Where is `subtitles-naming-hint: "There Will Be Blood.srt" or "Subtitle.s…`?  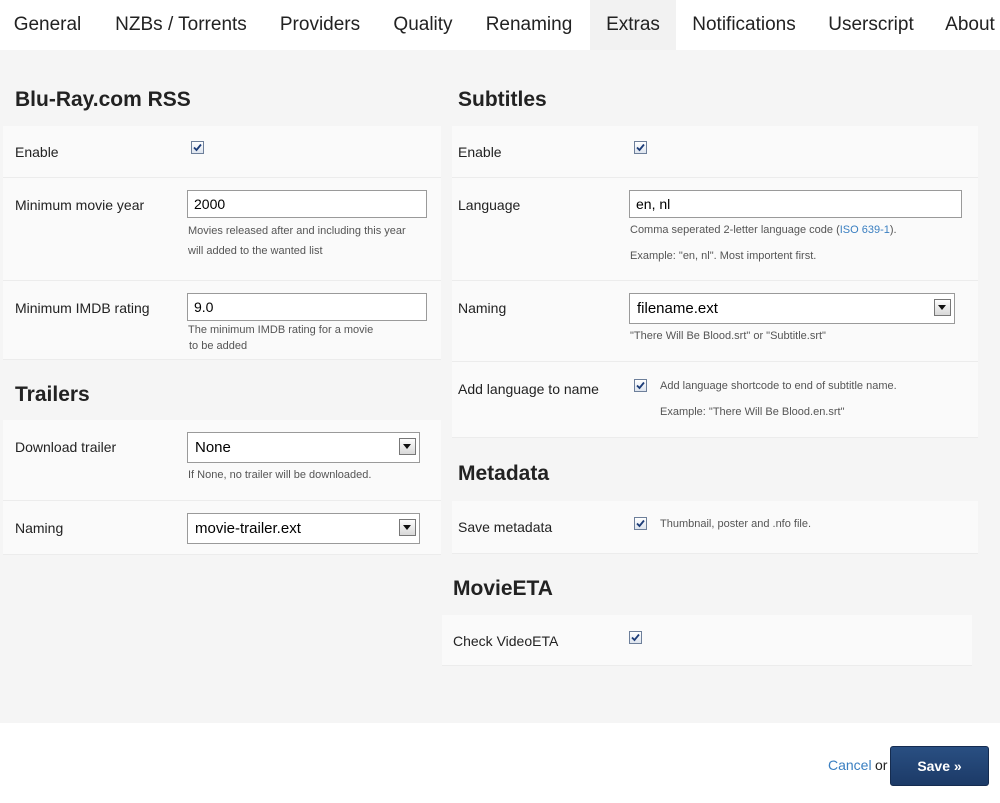
subtitles-naming-hint: "There Will Be Blood.srt" or "Subtitle.s… is located at coordinates (728, 336).